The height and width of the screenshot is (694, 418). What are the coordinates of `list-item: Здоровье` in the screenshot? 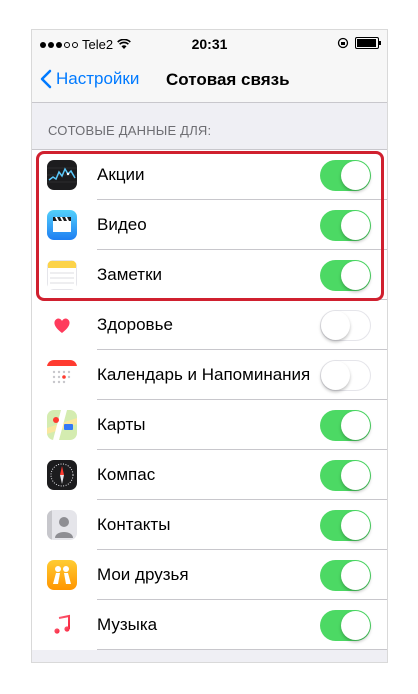 It's located at (209, 325).